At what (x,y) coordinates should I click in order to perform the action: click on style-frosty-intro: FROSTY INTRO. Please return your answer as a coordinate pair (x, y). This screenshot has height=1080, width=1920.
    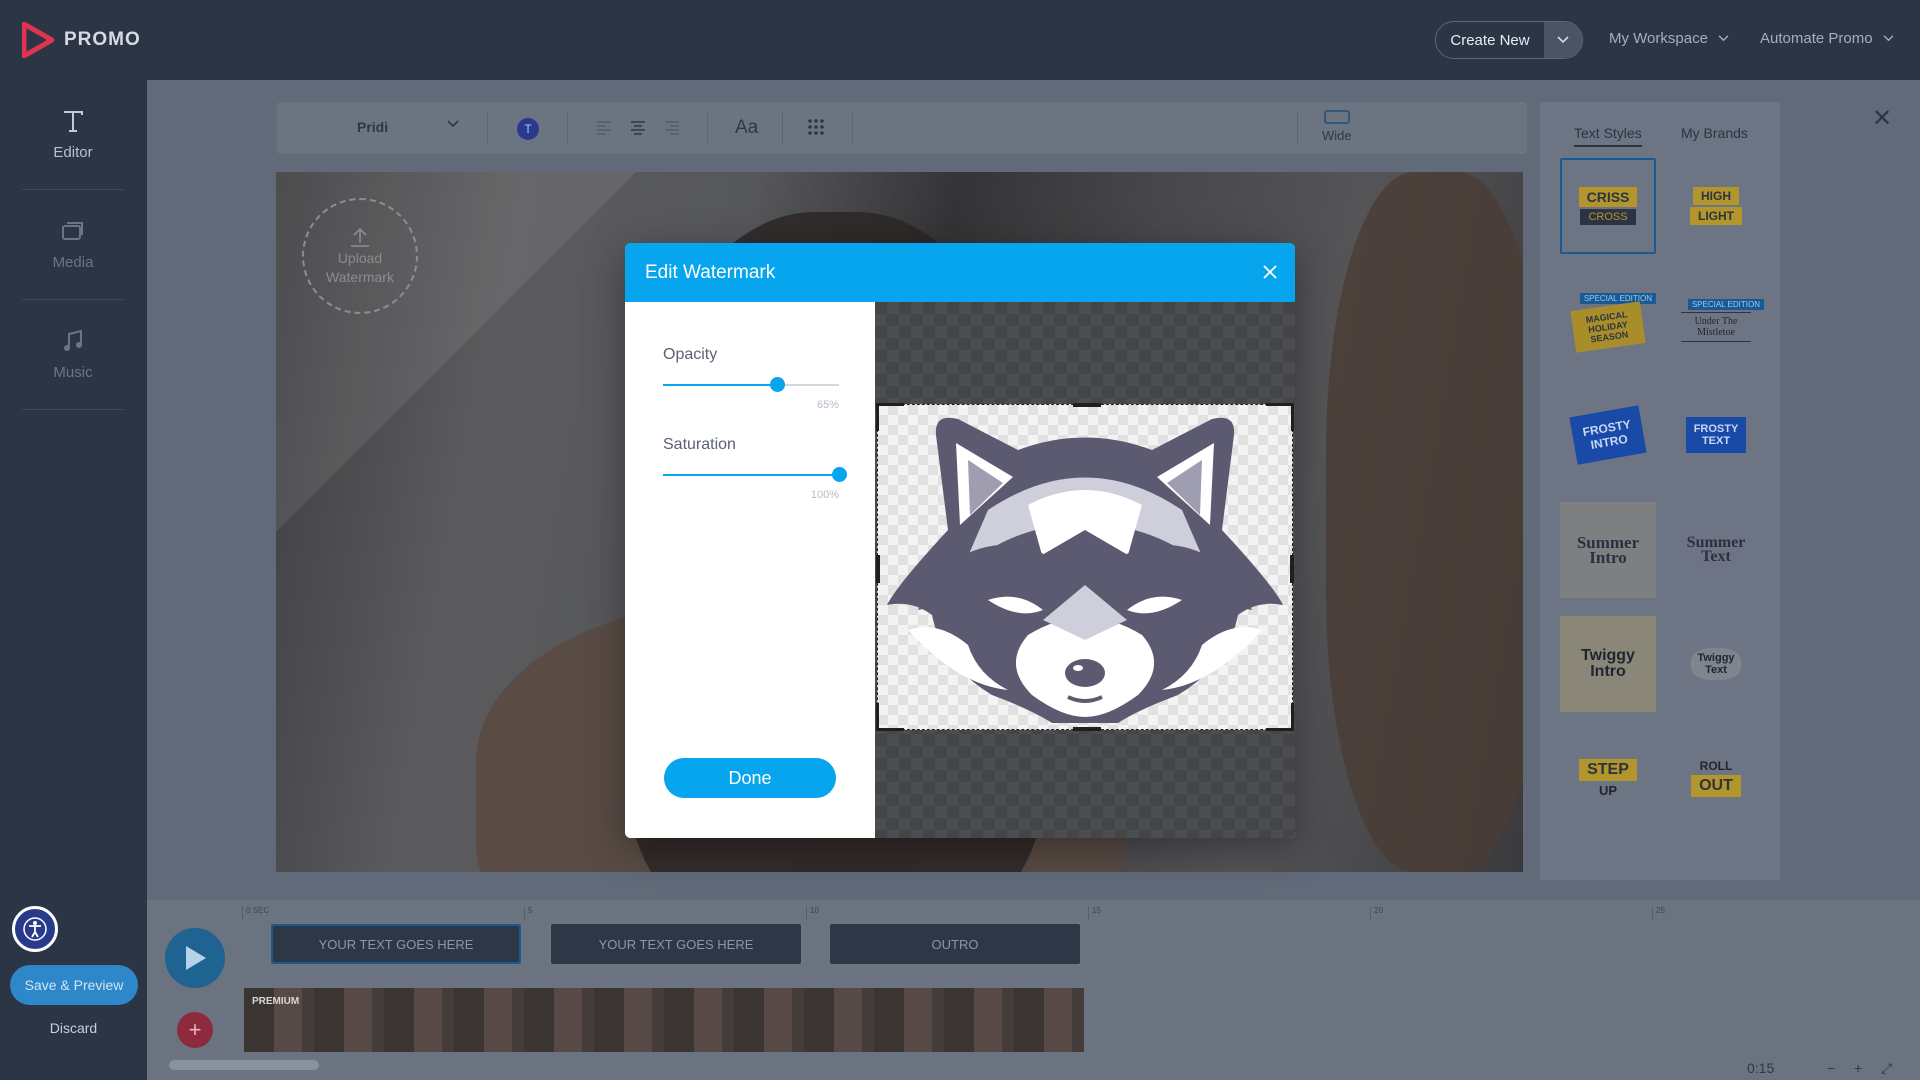
    Looking at the image, I should click on (1608, 435).